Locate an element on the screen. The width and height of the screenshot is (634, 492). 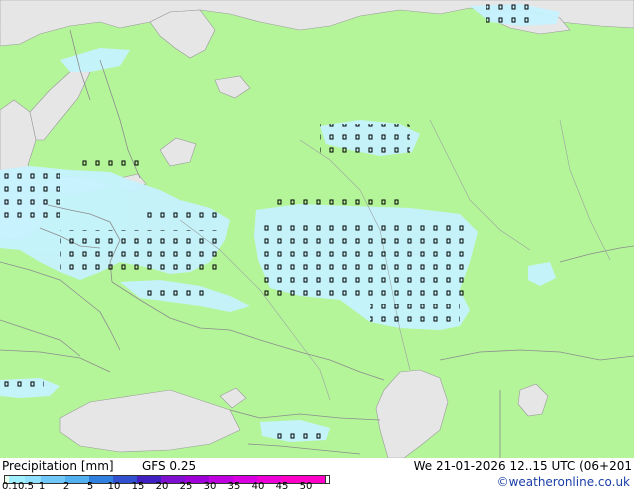
legend-scale-label: 45 is located at coordinates (282, 486).